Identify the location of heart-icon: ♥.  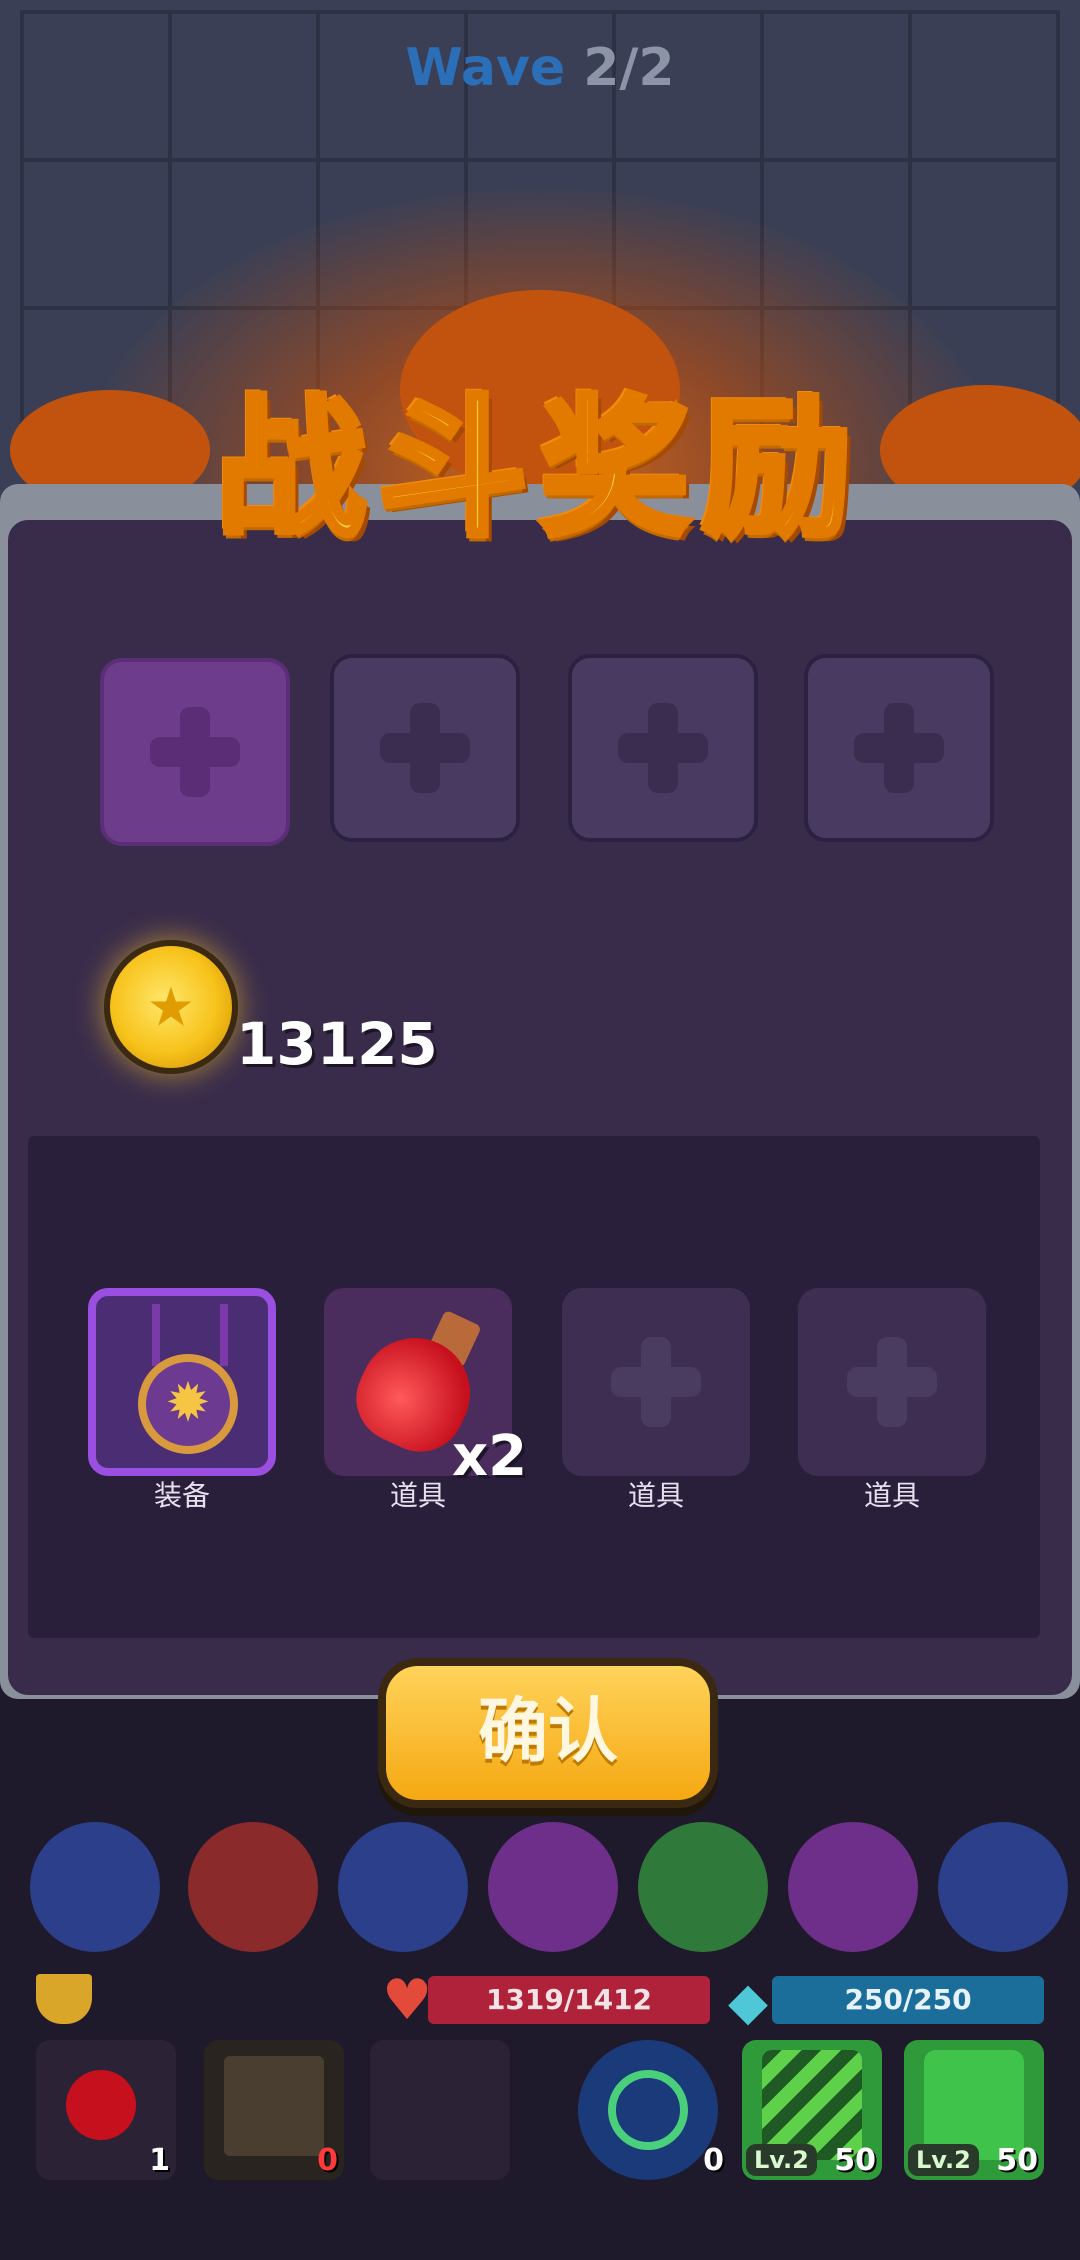
(407, 2000).